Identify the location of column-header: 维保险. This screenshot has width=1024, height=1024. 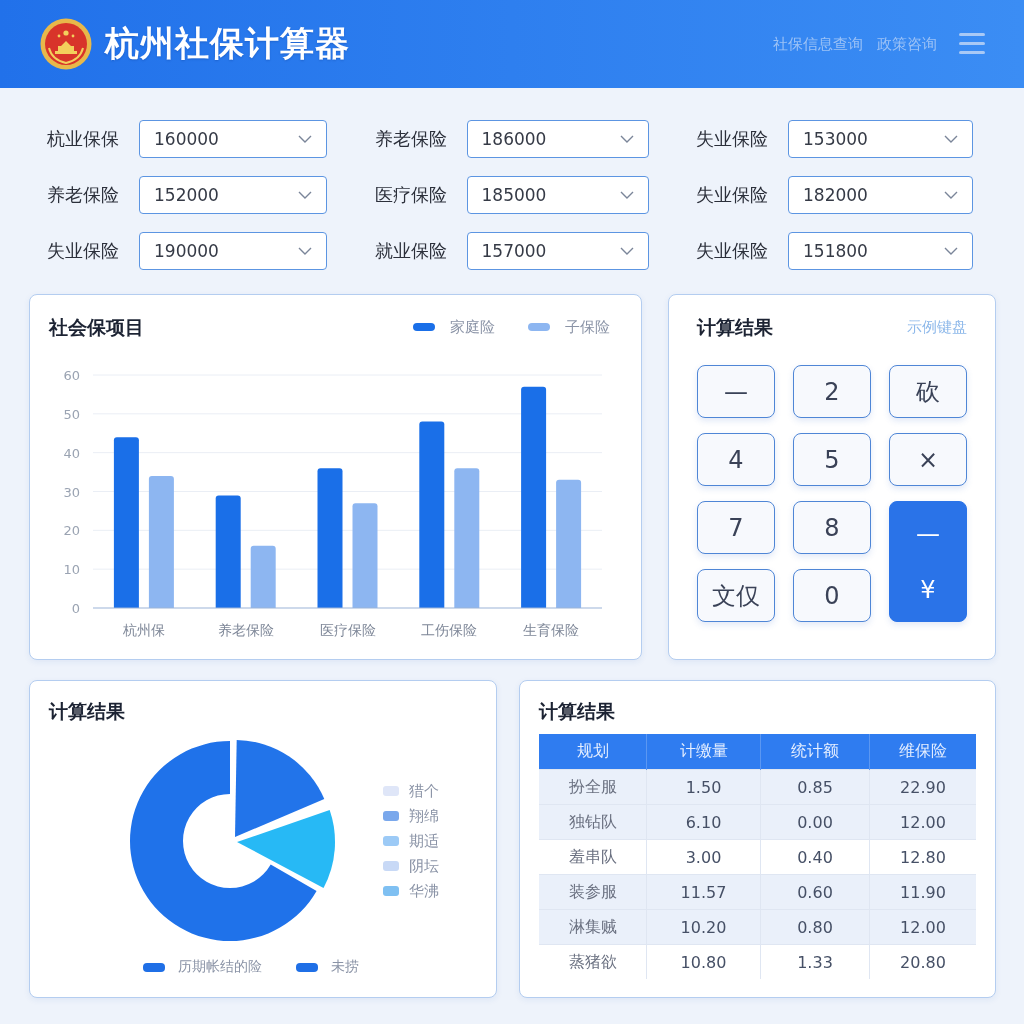
(922, 752).